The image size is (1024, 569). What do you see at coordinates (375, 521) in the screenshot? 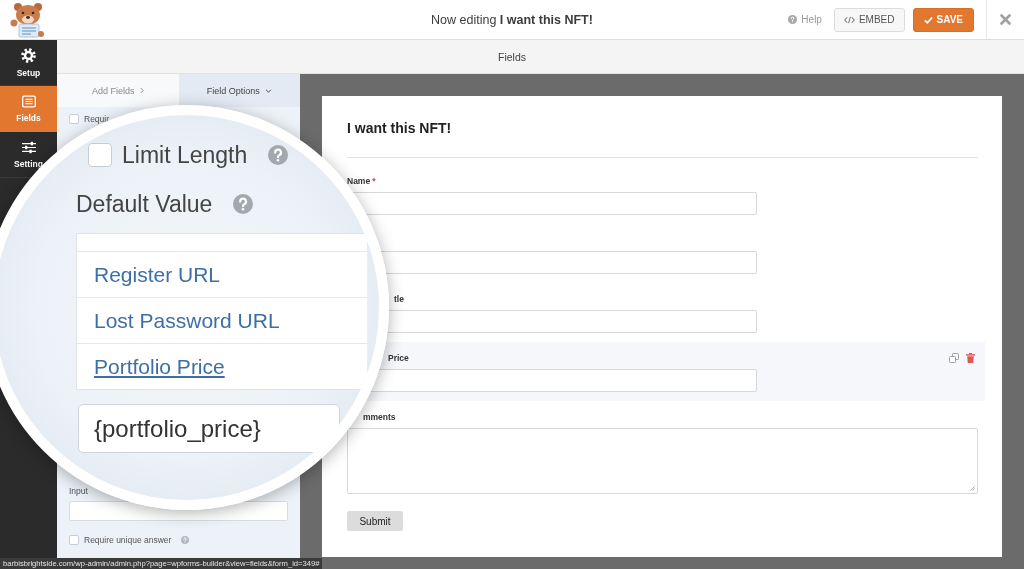
I see `submit-button: Submit` at bounding box center [375, 521].